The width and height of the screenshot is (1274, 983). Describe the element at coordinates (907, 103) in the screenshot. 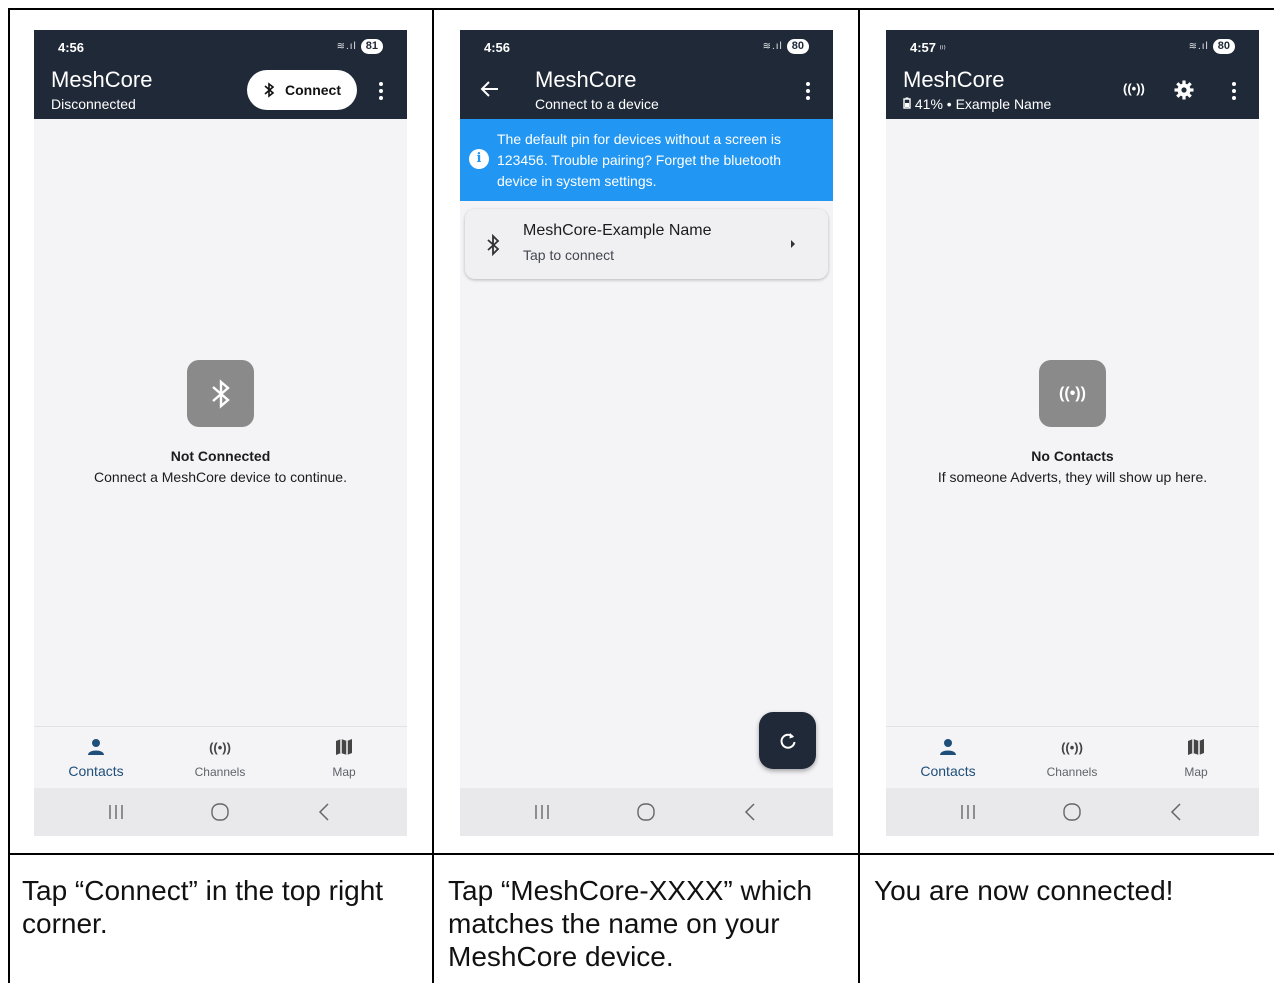

I see `battery-icon` at that location.